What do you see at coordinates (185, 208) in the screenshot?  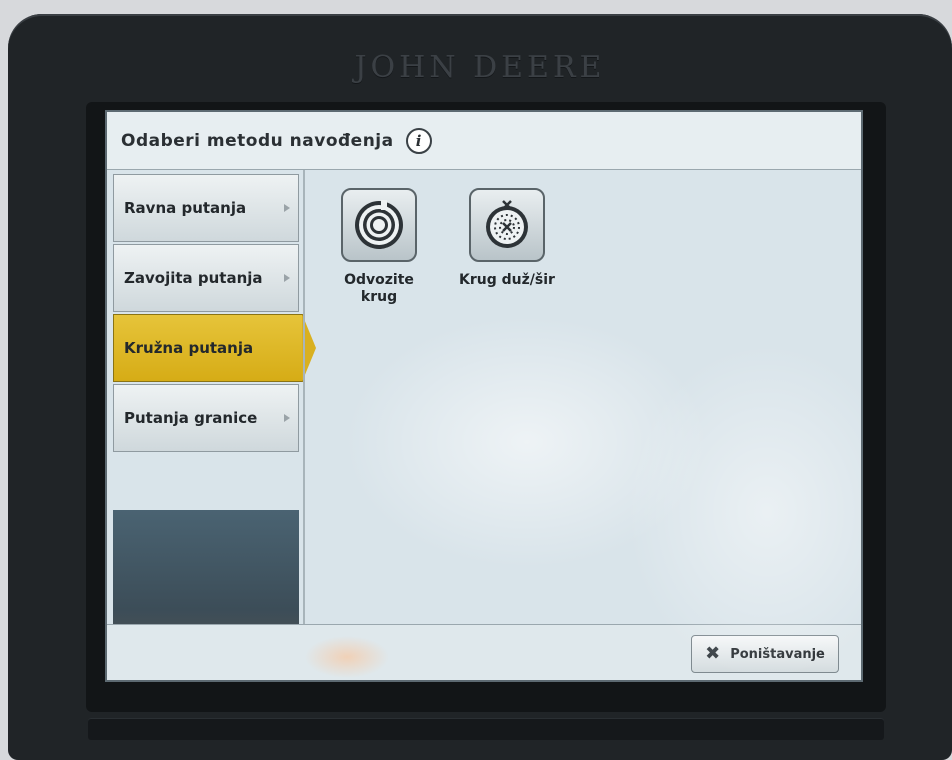 I see `sidebar-item-label: Ravna putanja` at bounding box center [185, 208].